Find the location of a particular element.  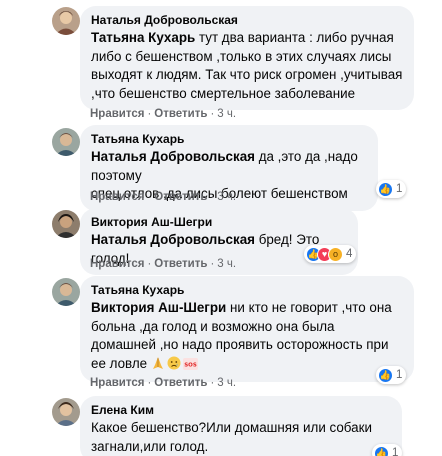

reaction-count: 4 is located at coordinates (349, 254).